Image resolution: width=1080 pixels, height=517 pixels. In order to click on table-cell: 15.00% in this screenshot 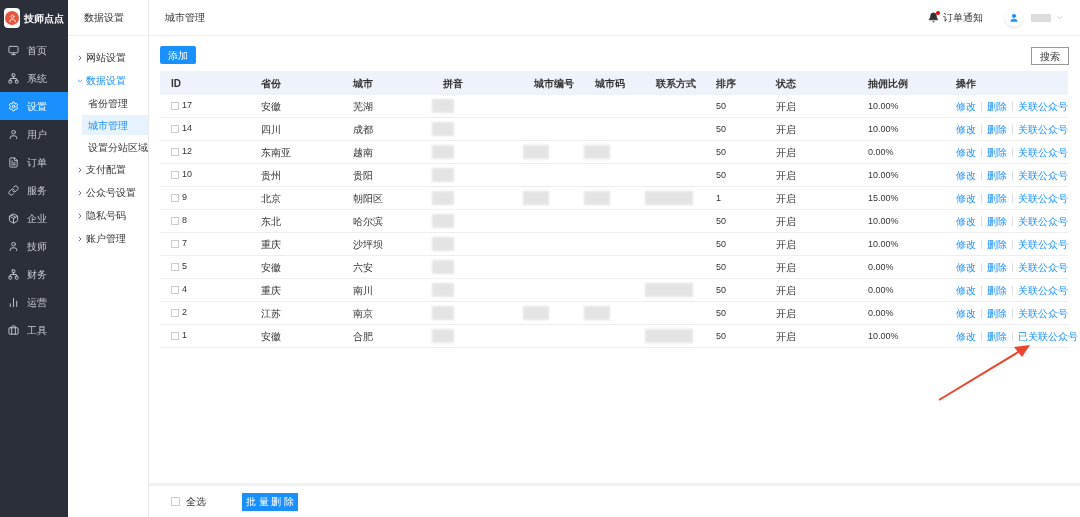, I will do `click(883, 198)`.